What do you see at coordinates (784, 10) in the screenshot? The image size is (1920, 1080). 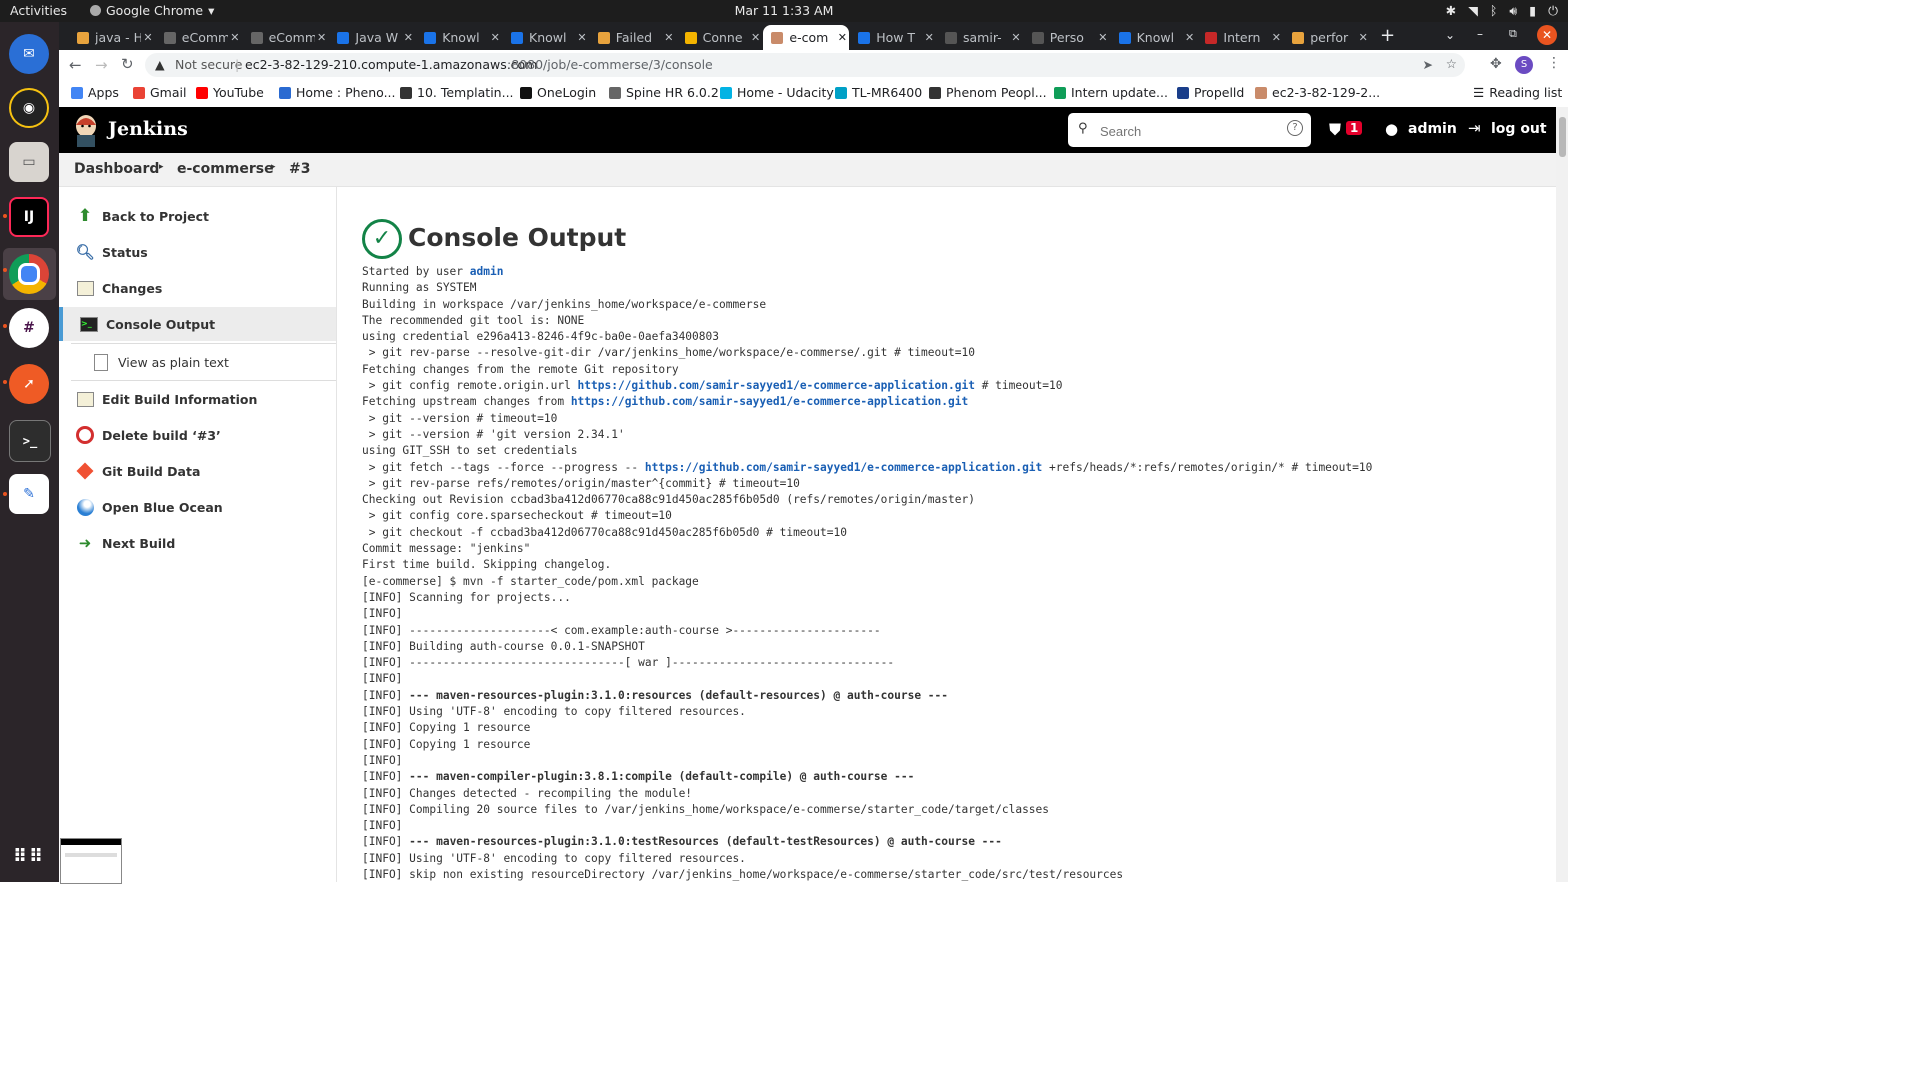 I see `clock: Mar 11 1:33 AM` at bounding box center [784, 10].